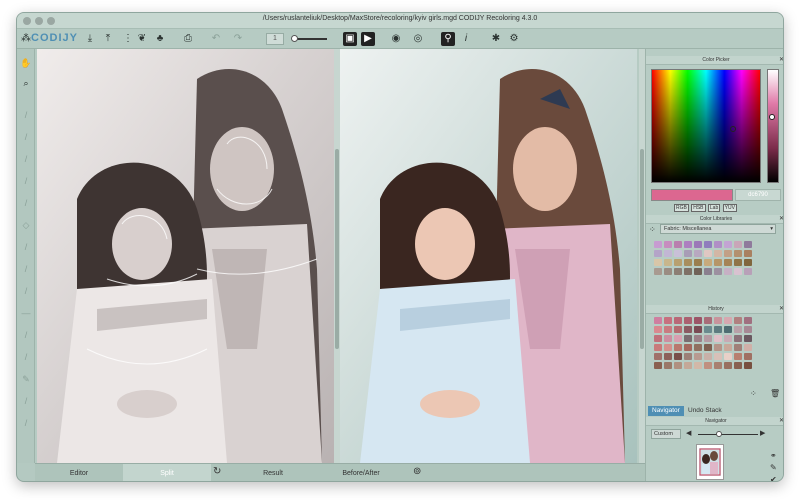 Image resolution: width=800 pixels, height=500 pixels. Describe the element at coordinates (26, 181) in the screenshot. I see `eraser-icon: /` at that location.